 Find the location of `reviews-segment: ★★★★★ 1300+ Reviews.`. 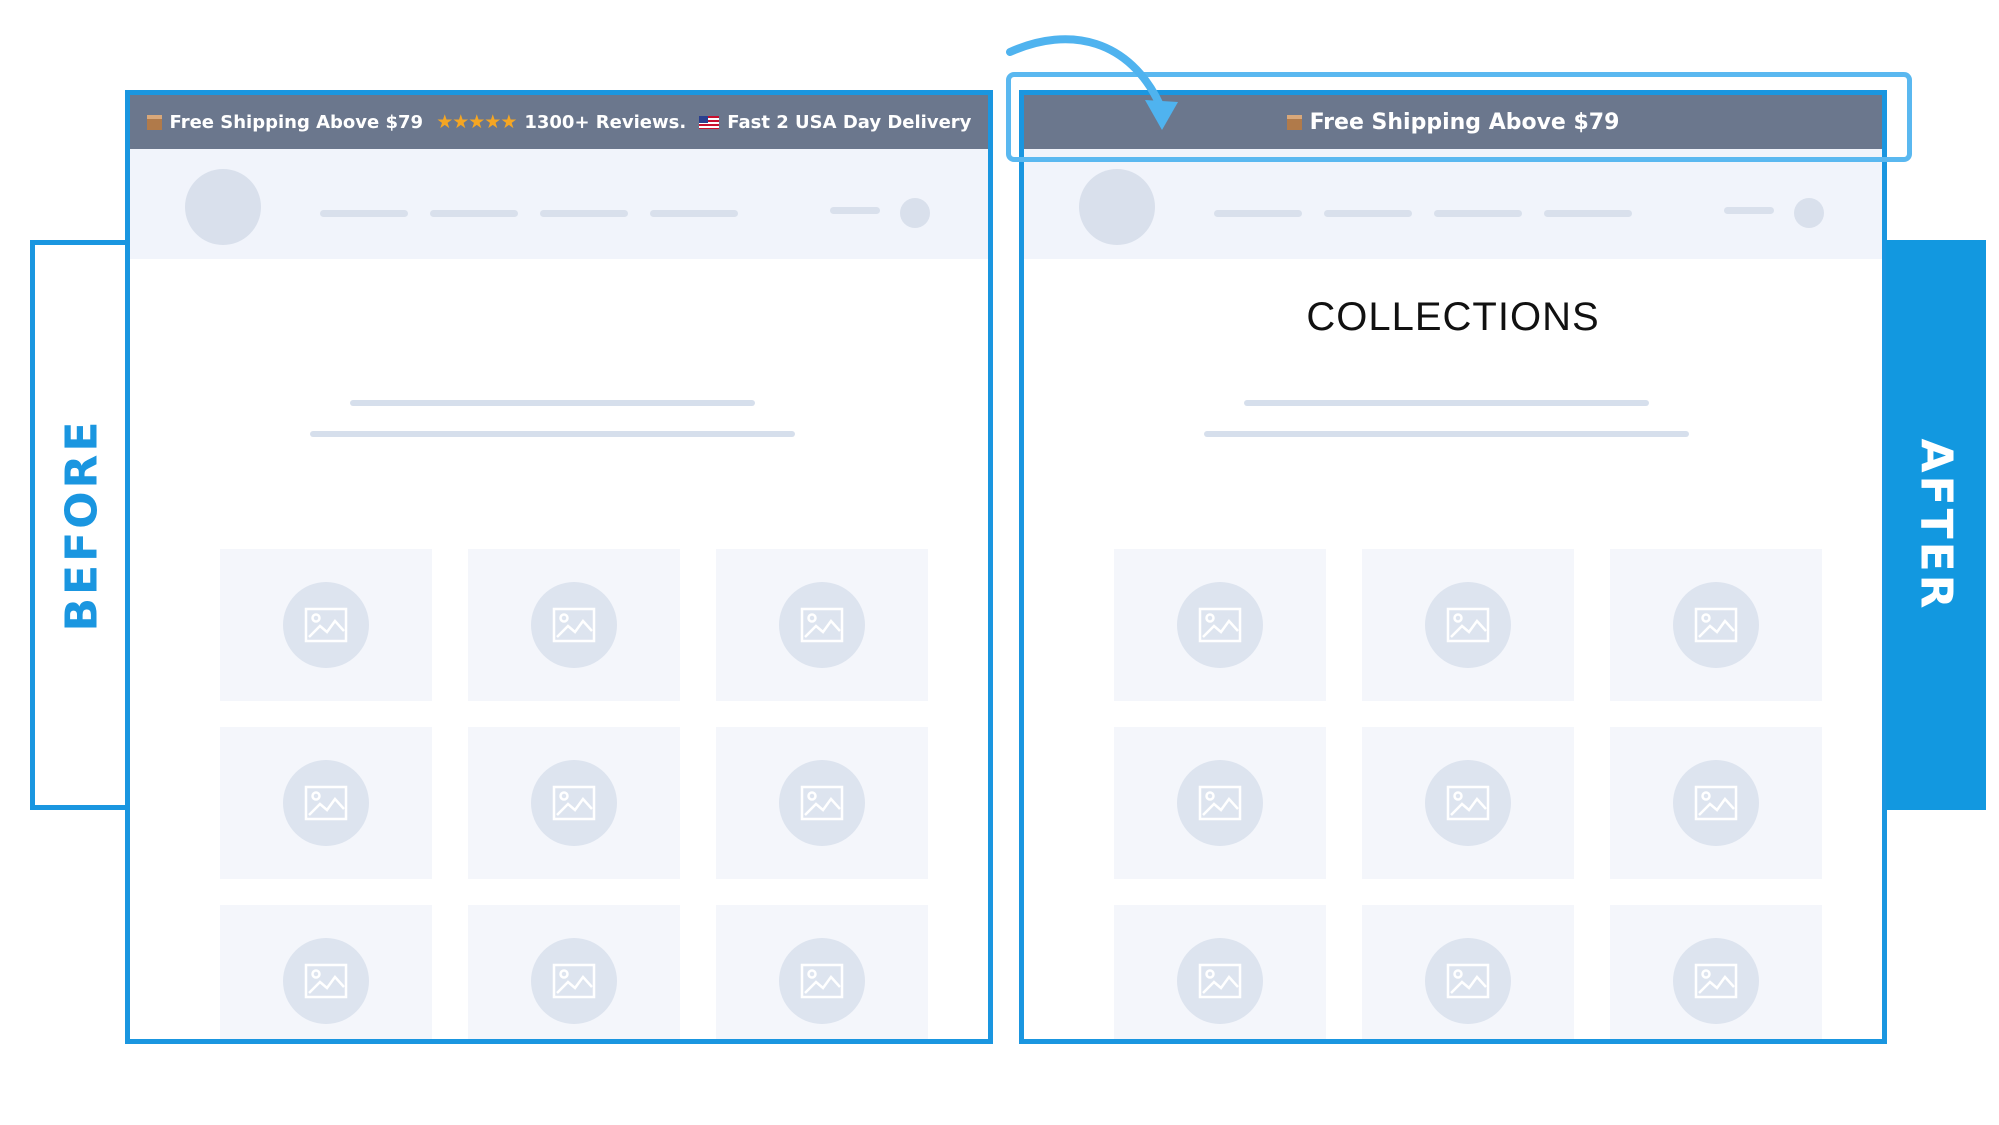

reviews-segment: ★★★★★ 1300+ Reviews. is located at coordinates (561, 122).